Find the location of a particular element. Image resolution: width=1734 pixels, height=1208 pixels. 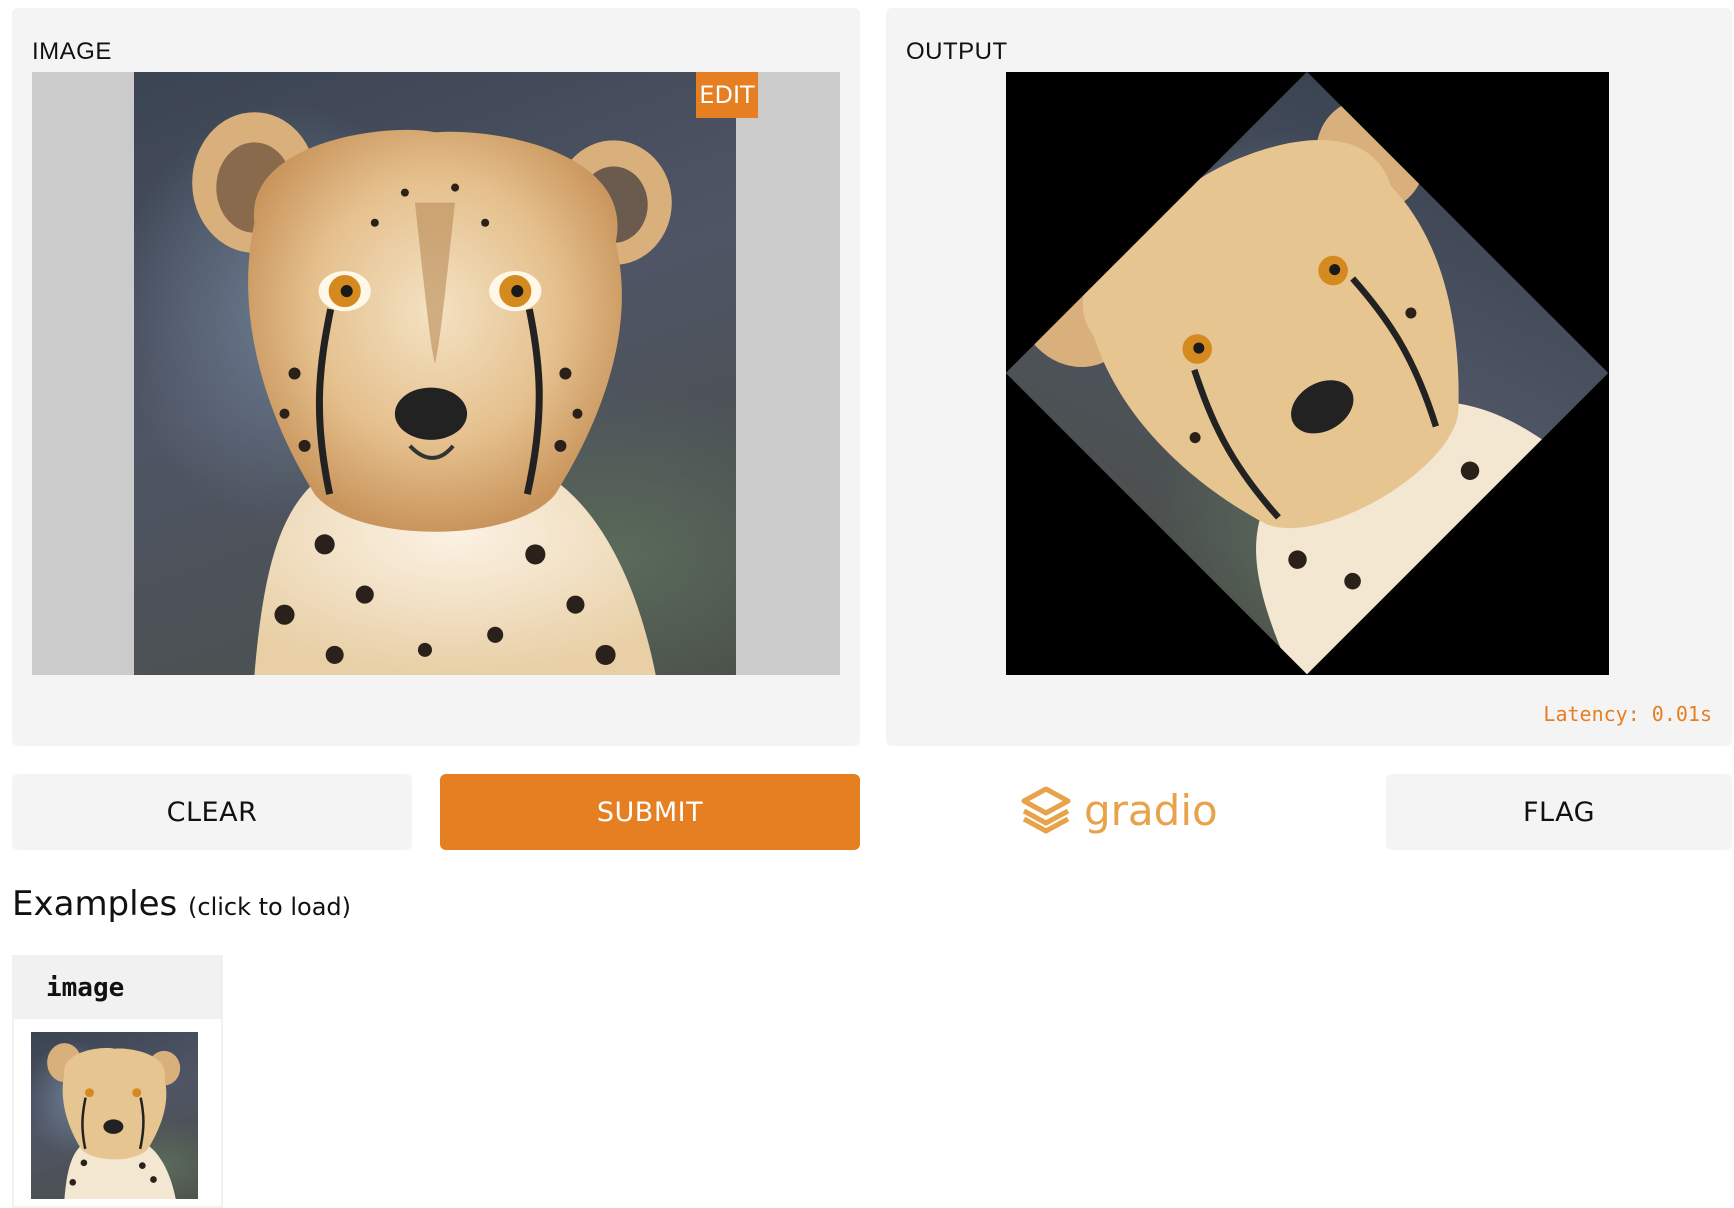

flag-button: FLAG is located at coordinates (1559, 812).